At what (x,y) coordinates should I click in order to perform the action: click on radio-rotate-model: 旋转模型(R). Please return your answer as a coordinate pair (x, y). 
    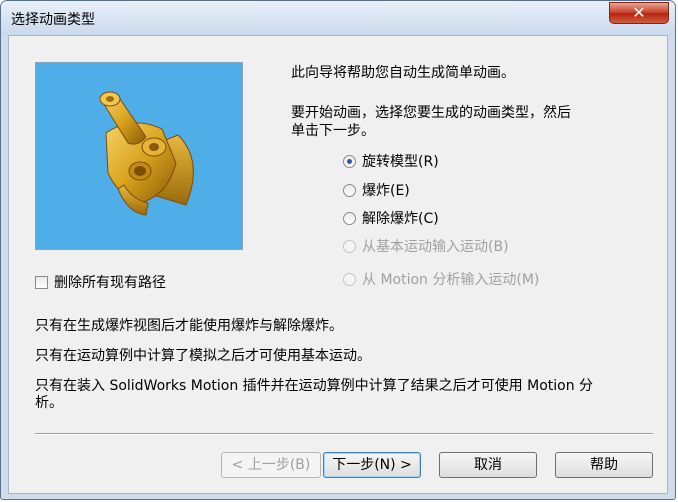
    Looking at the image, I should click on (391, 161).